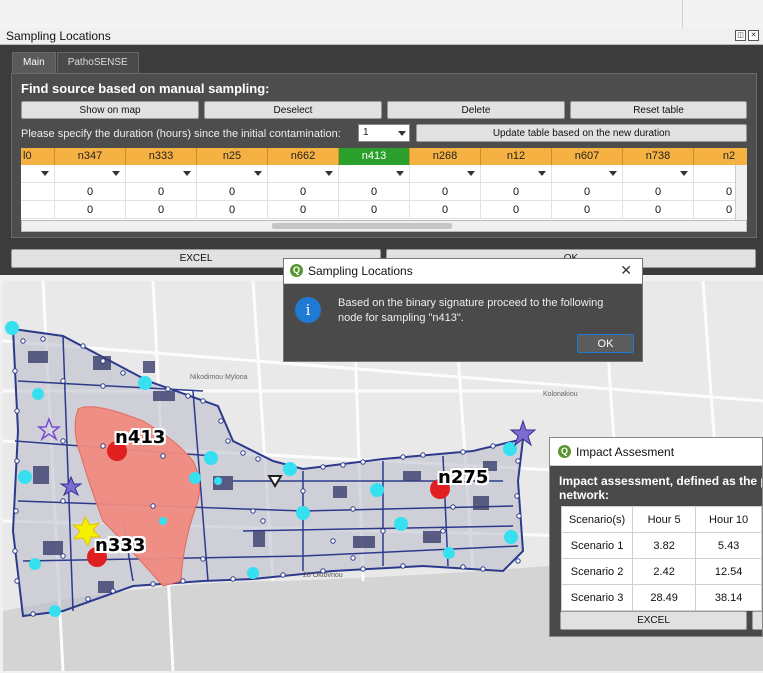 This screenshot has width=763, height=673. Describe the element at coordinates (232, 156) in the screenshot. I see `column-header: n25` at that location.